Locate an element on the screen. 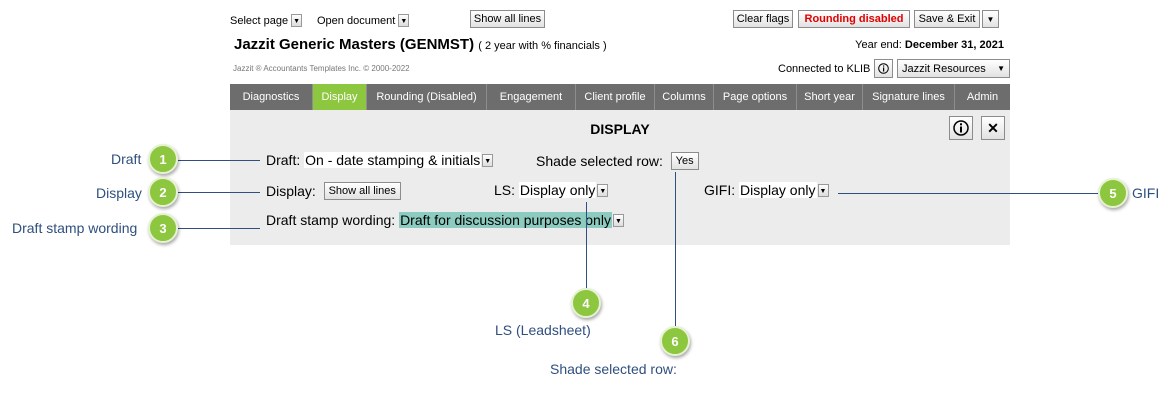  select-page-label: Select page is located at coordinates (259, 20).